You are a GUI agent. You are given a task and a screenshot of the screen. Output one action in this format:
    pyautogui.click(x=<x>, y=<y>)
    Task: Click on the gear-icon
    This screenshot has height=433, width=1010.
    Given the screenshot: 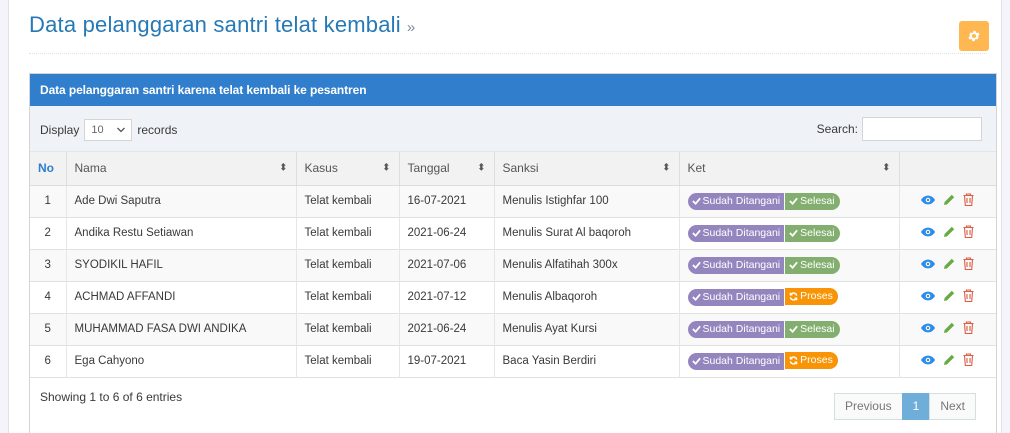 What is the action you would take?
    pyautogui.click(x=974, y=36)
    